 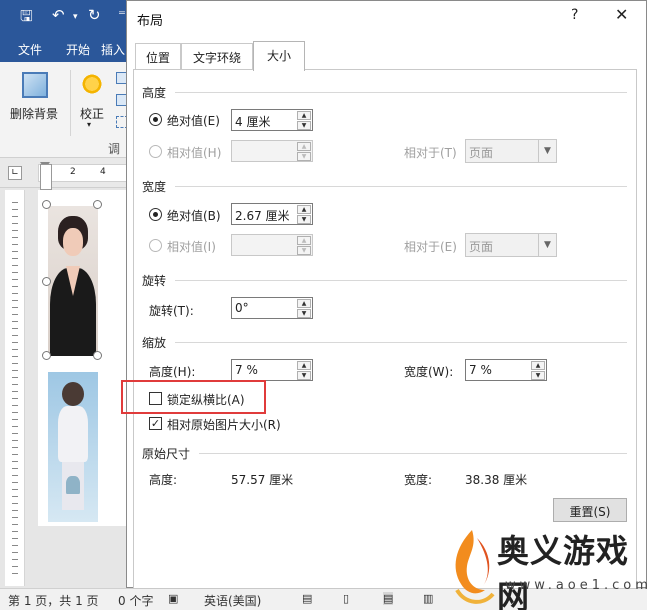 What do you see at coordinates (154, 93) in the screenshot?
I see `height-section-title: 高度` at bounding box center [154, 93].